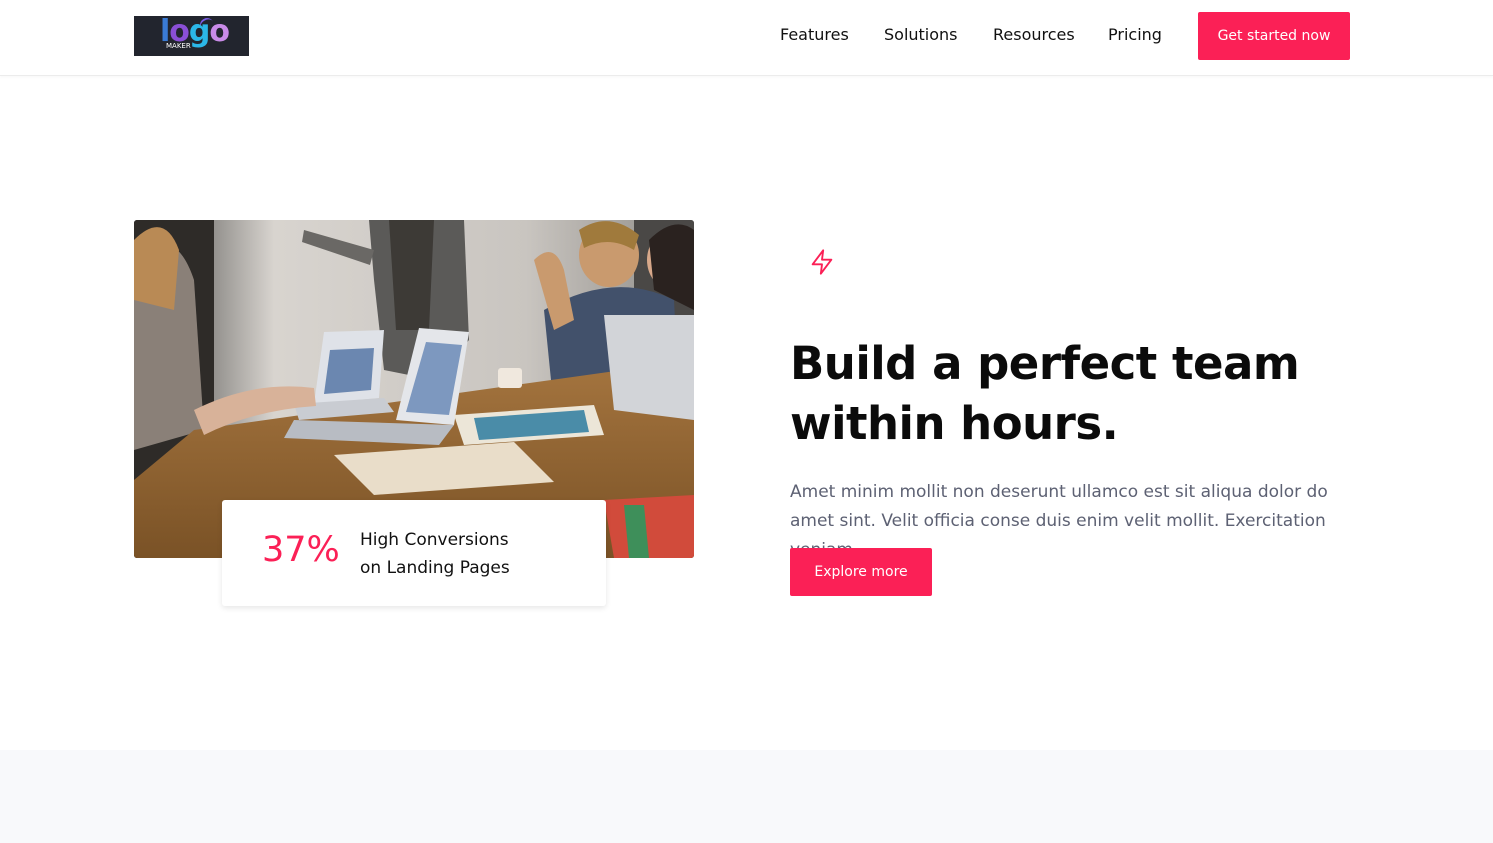 The width and height of the screenshot is (1493, 843). Describe the element at coordinates (954, 423) in the screenshot. I see `headline-line2: within hours.` at that location.